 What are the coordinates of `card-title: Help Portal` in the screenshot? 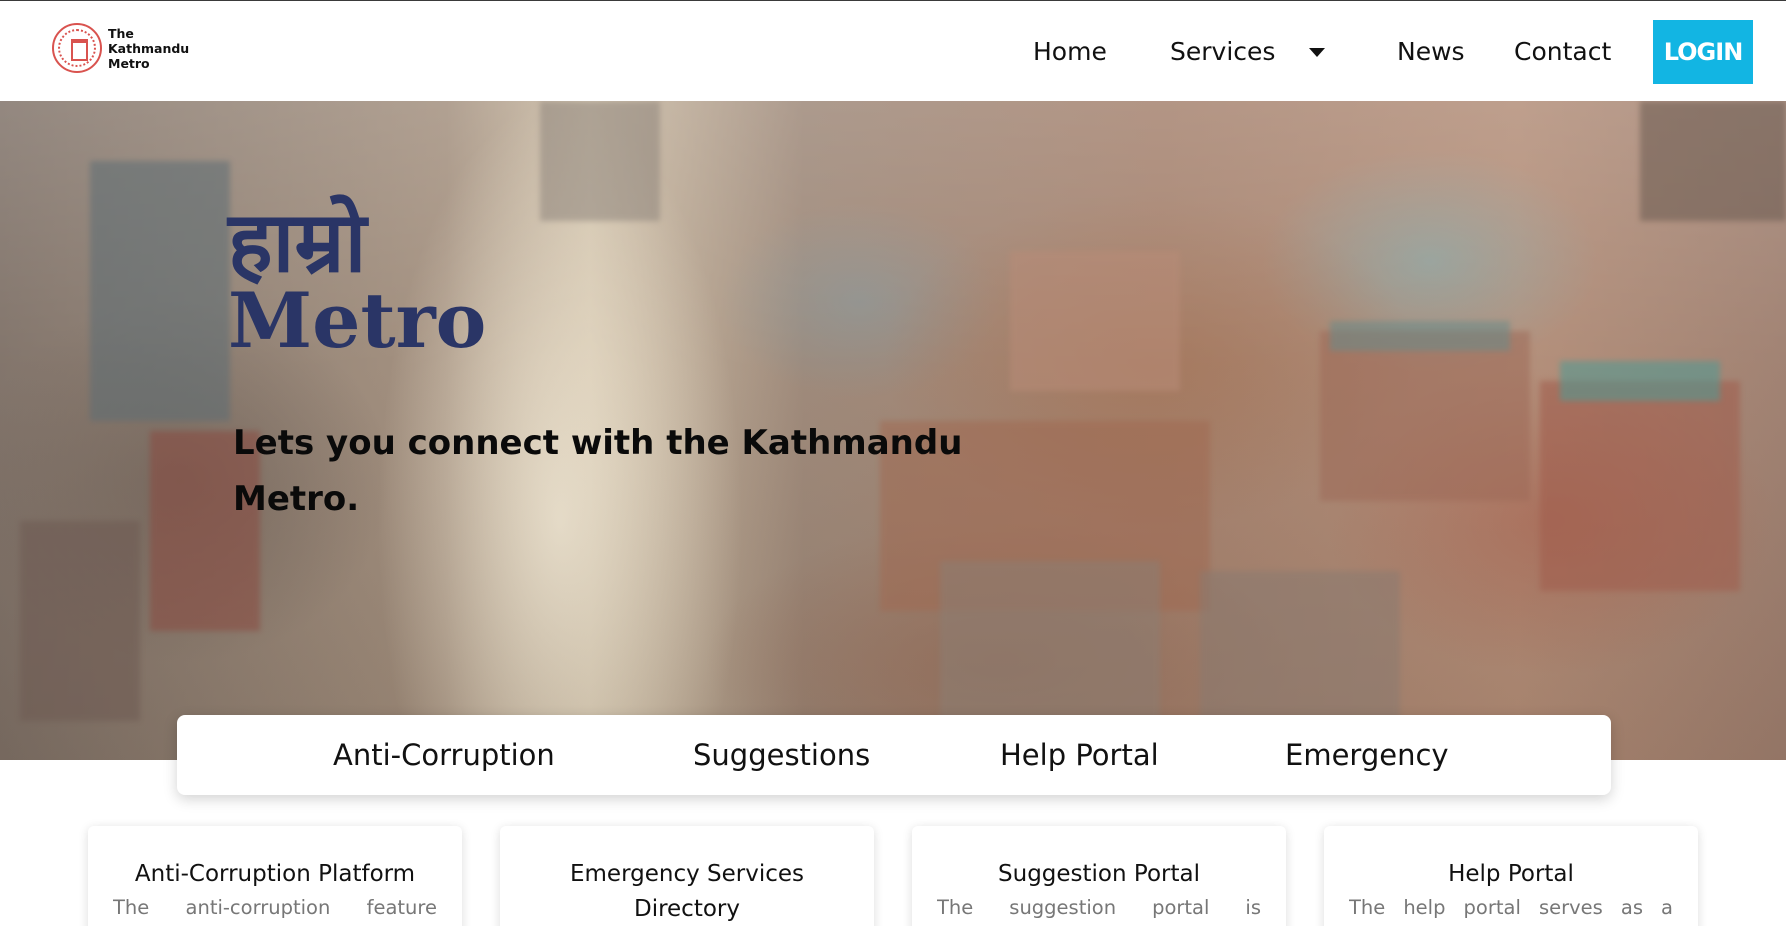 It's located at (1511, 874).